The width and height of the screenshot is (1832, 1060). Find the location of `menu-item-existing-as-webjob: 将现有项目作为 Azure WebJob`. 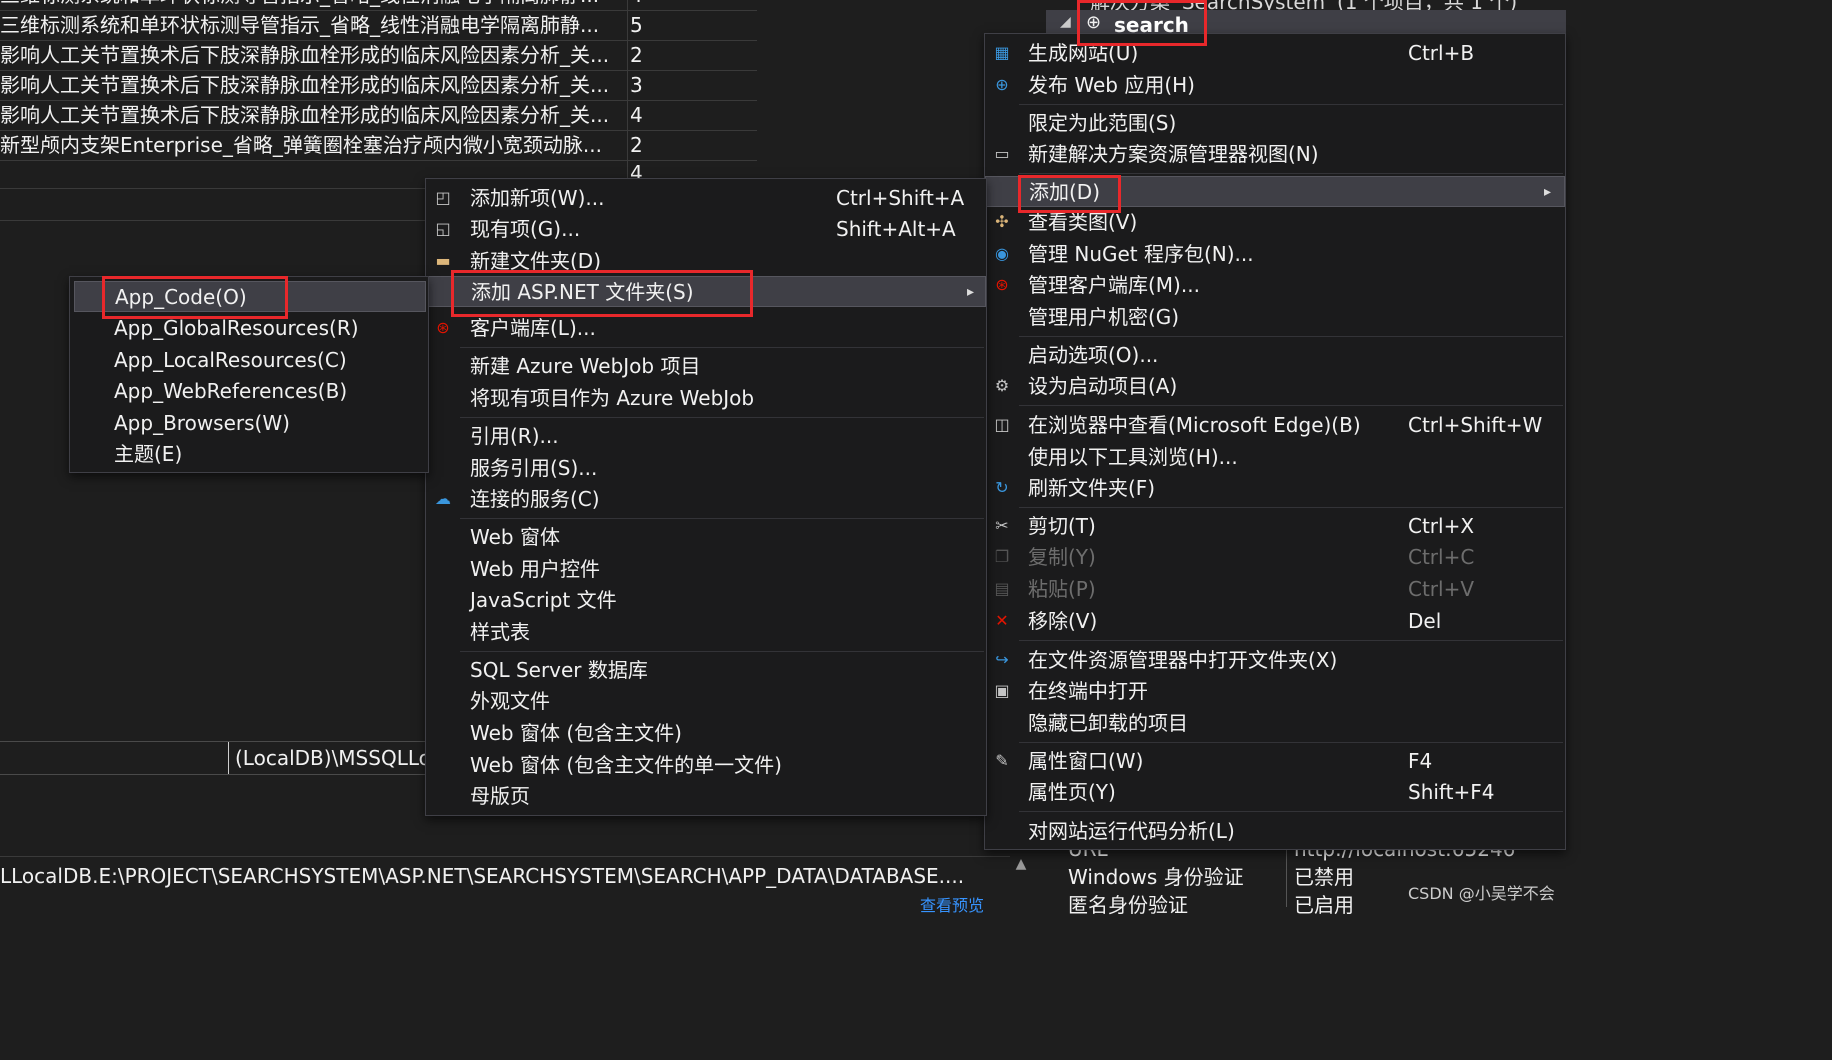

menu-item-existing-as-webjob: 将现有项目作为 Azure WebJob is located at coordinates (706, 398).